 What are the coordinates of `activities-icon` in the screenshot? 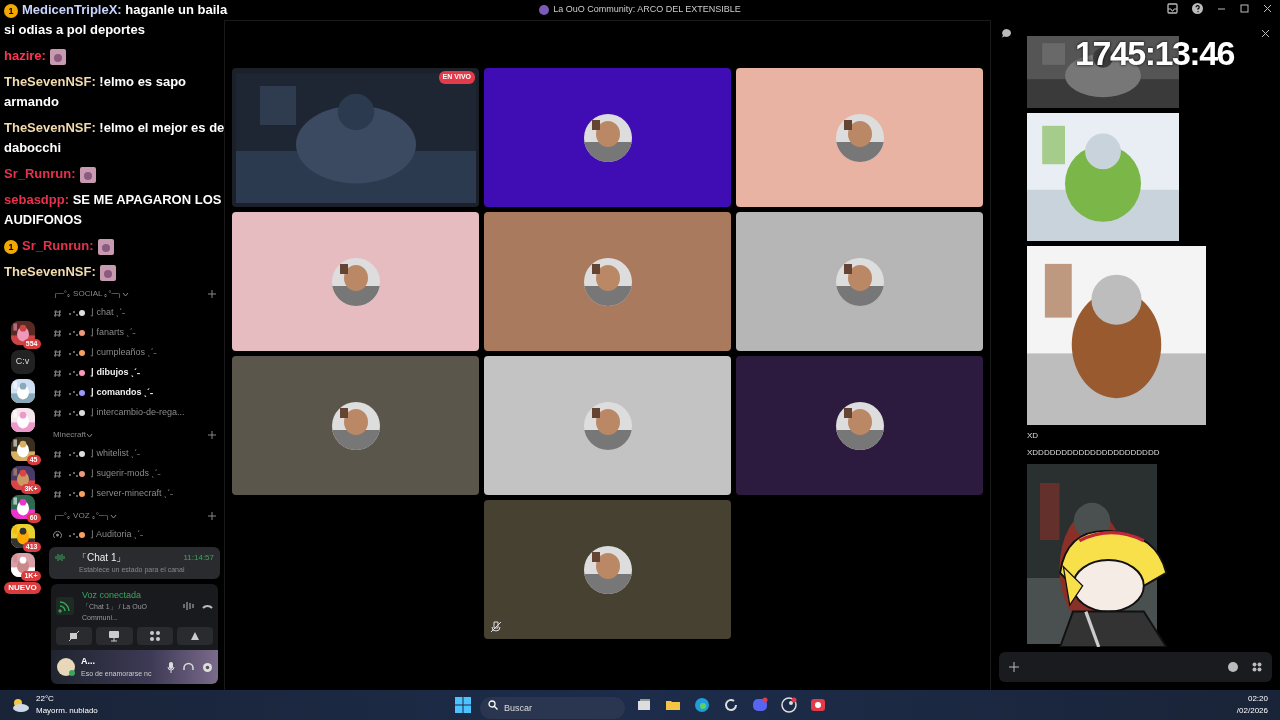 It's located at (154, 636).